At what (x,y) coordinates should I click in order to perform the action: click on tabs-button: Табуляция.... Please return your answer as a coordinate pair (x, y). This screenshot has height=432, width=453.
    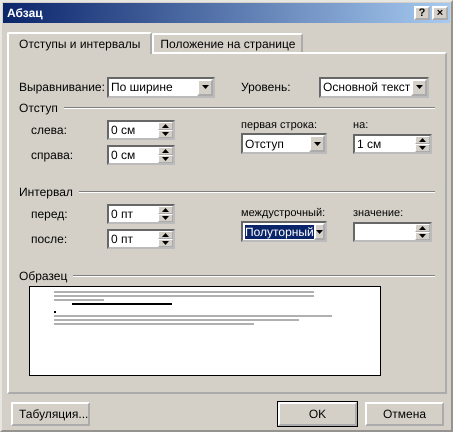
    Looking at the image, I should click on (50, 414).